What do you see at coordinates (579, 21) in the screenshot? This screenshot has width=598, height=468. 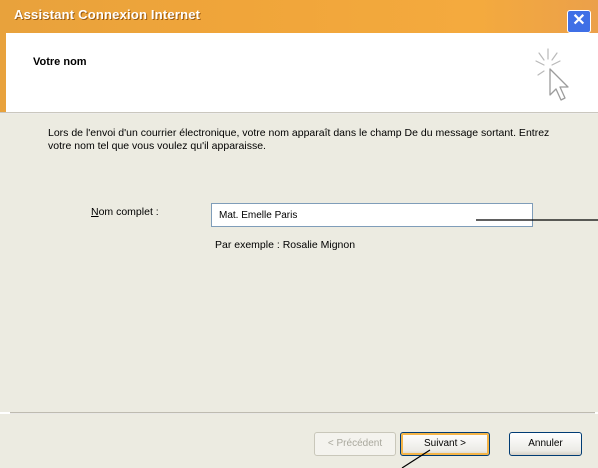 I see `close-icon: ✕` at bounding box center [579, 21].